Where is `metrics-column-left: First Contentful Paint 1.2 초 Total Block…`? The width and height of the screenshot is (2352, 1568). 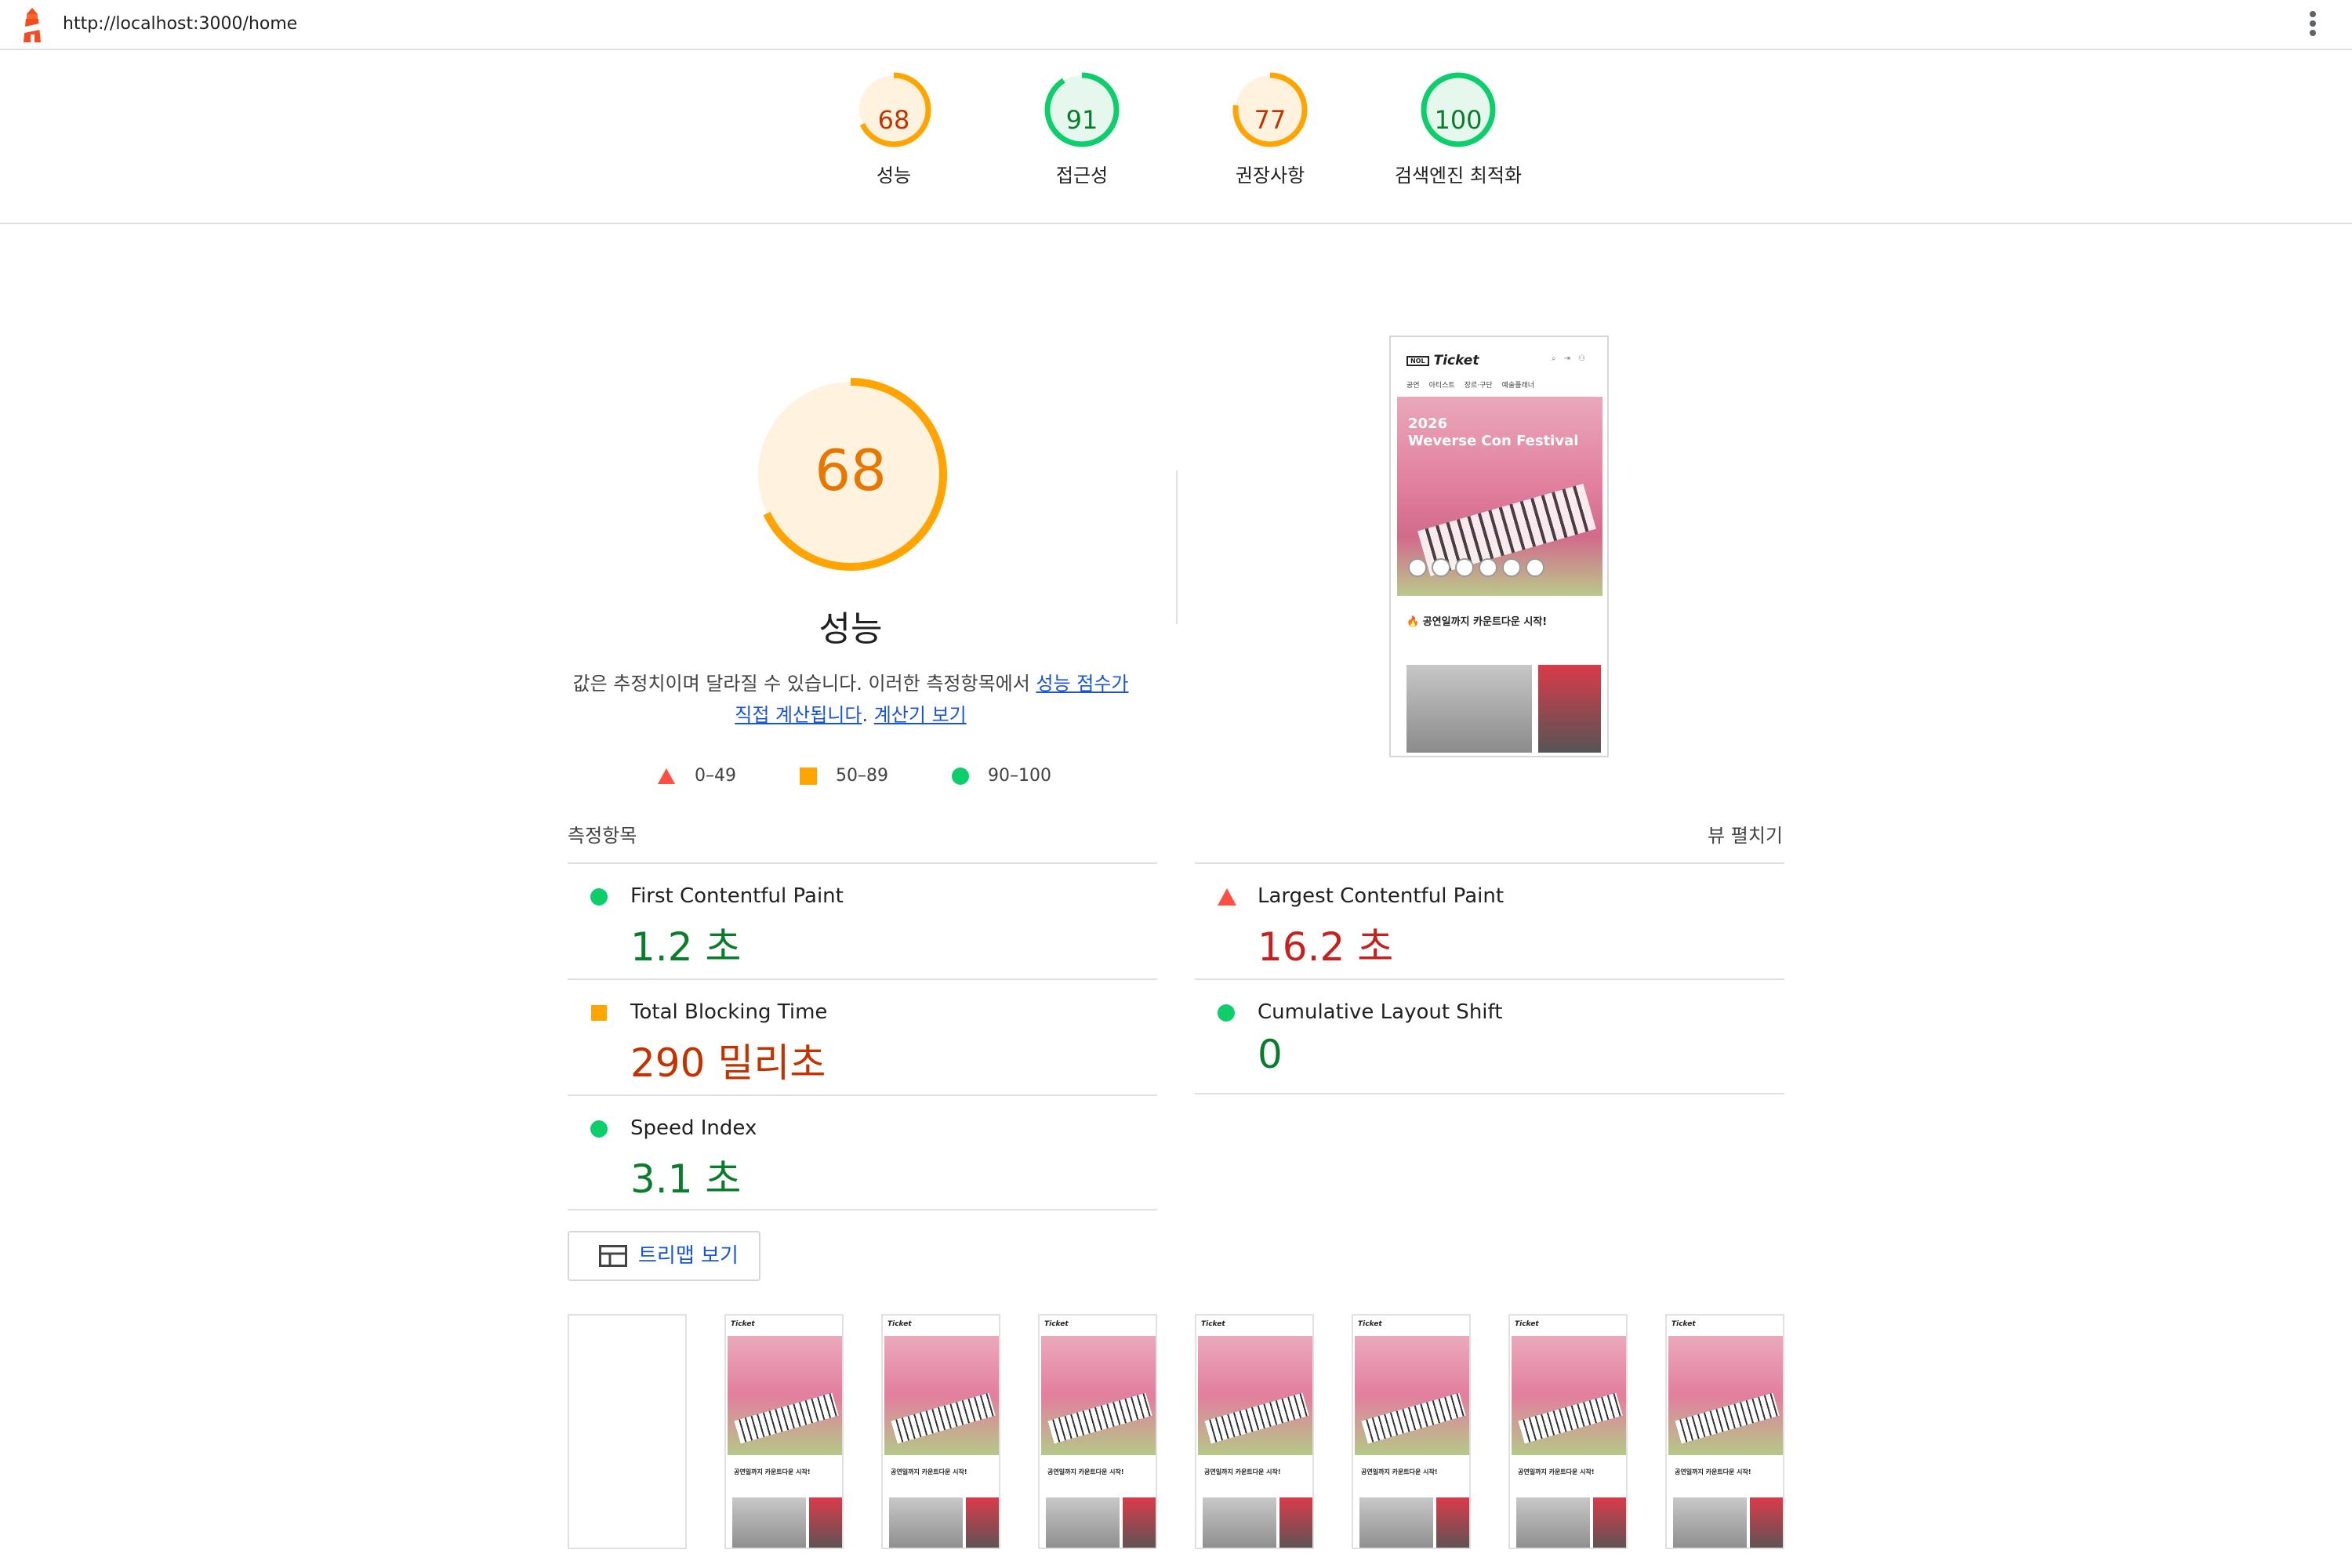
metrics-column-left: First Contentful Paint 1.2 초 Total Block… is located at coordinates (862, 1036).